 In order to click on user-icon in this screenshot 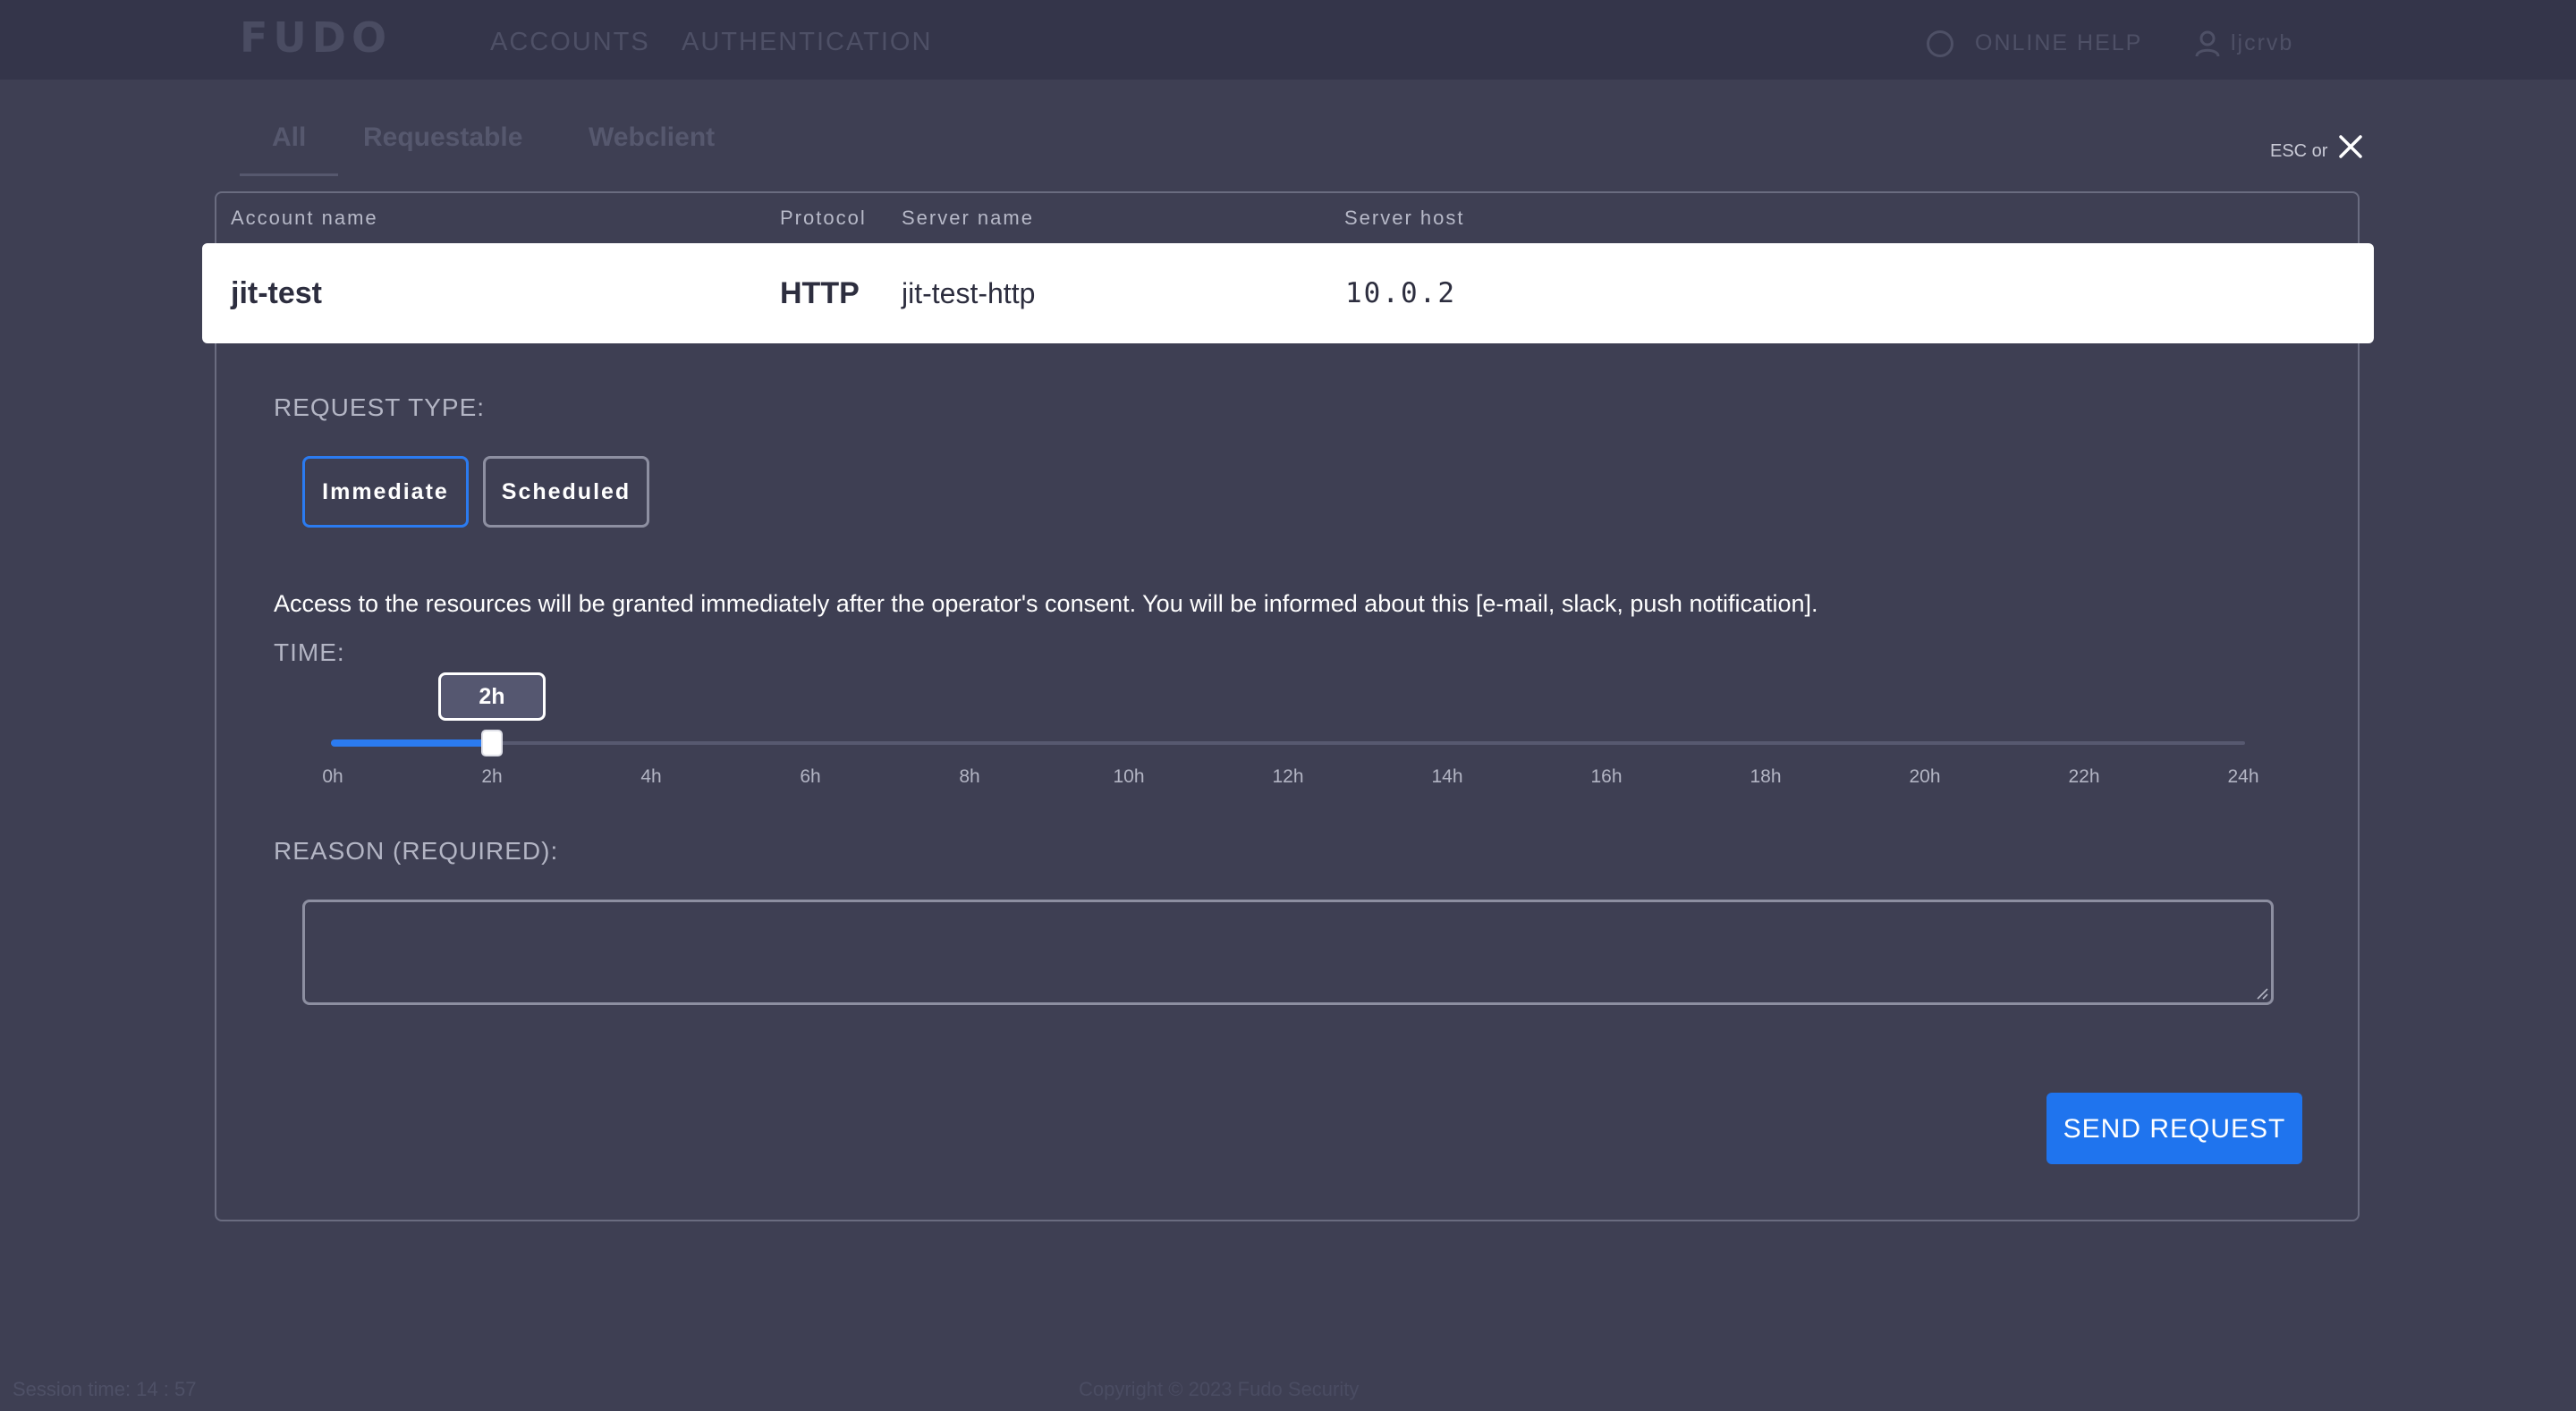, I will do `click(2207, 44)`.